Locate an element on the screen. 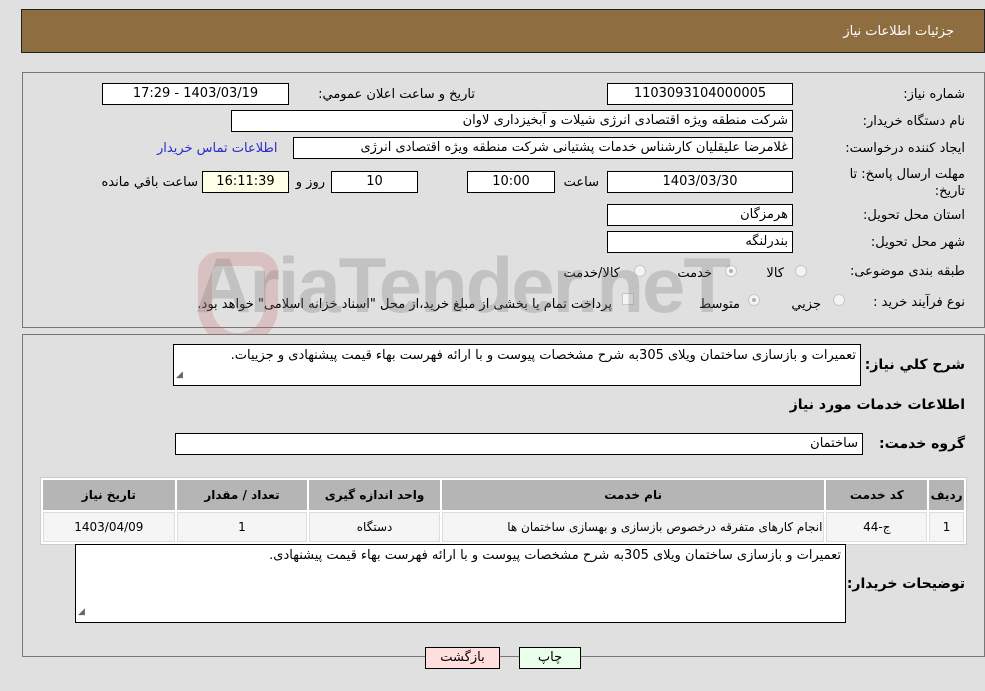 The image size is (985, 691). category-radio-goods-service is located at coordinates (640, 271).